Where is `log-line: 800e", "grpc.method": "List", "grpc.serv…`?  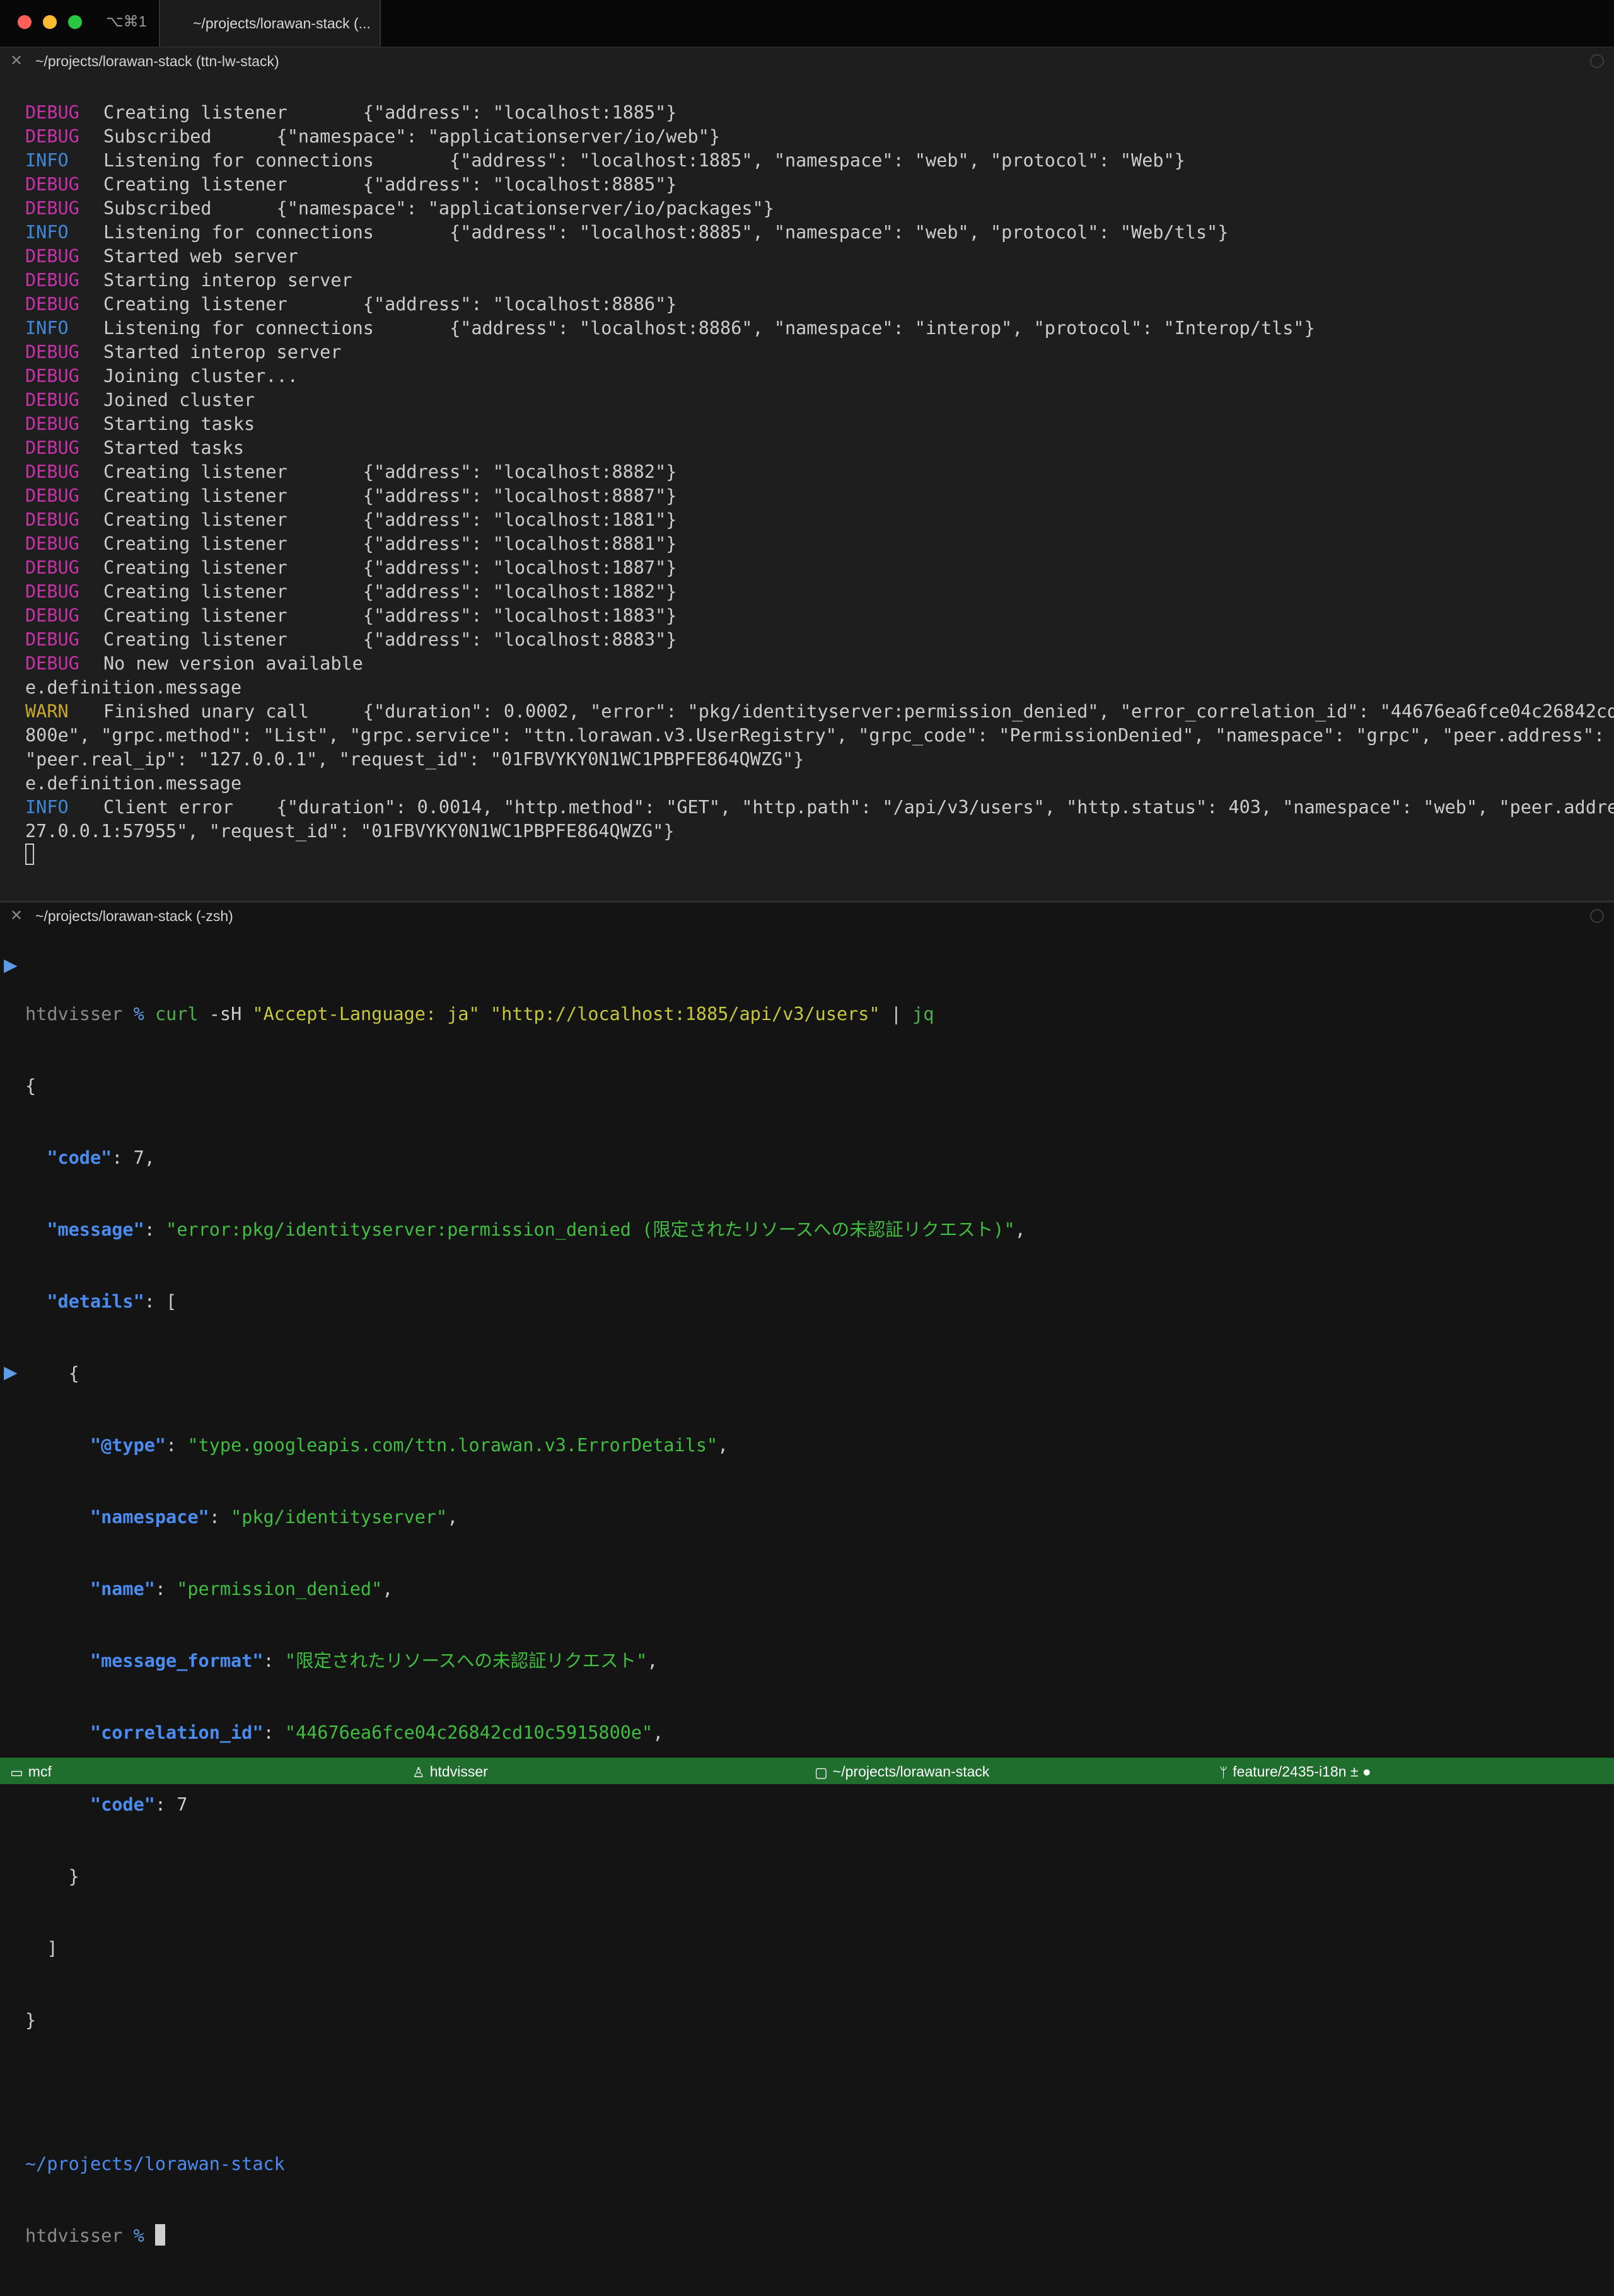
log-line: 800e", "grpc.method": "List", "grpc.serv… is located at coordinates (815, 736).